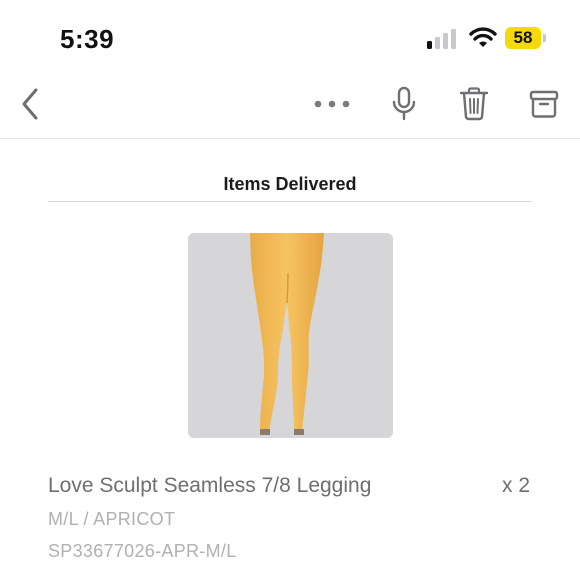  Describe the element at coordinates (483, 37) in the screenshot. I see `wifi-icon` at that location.